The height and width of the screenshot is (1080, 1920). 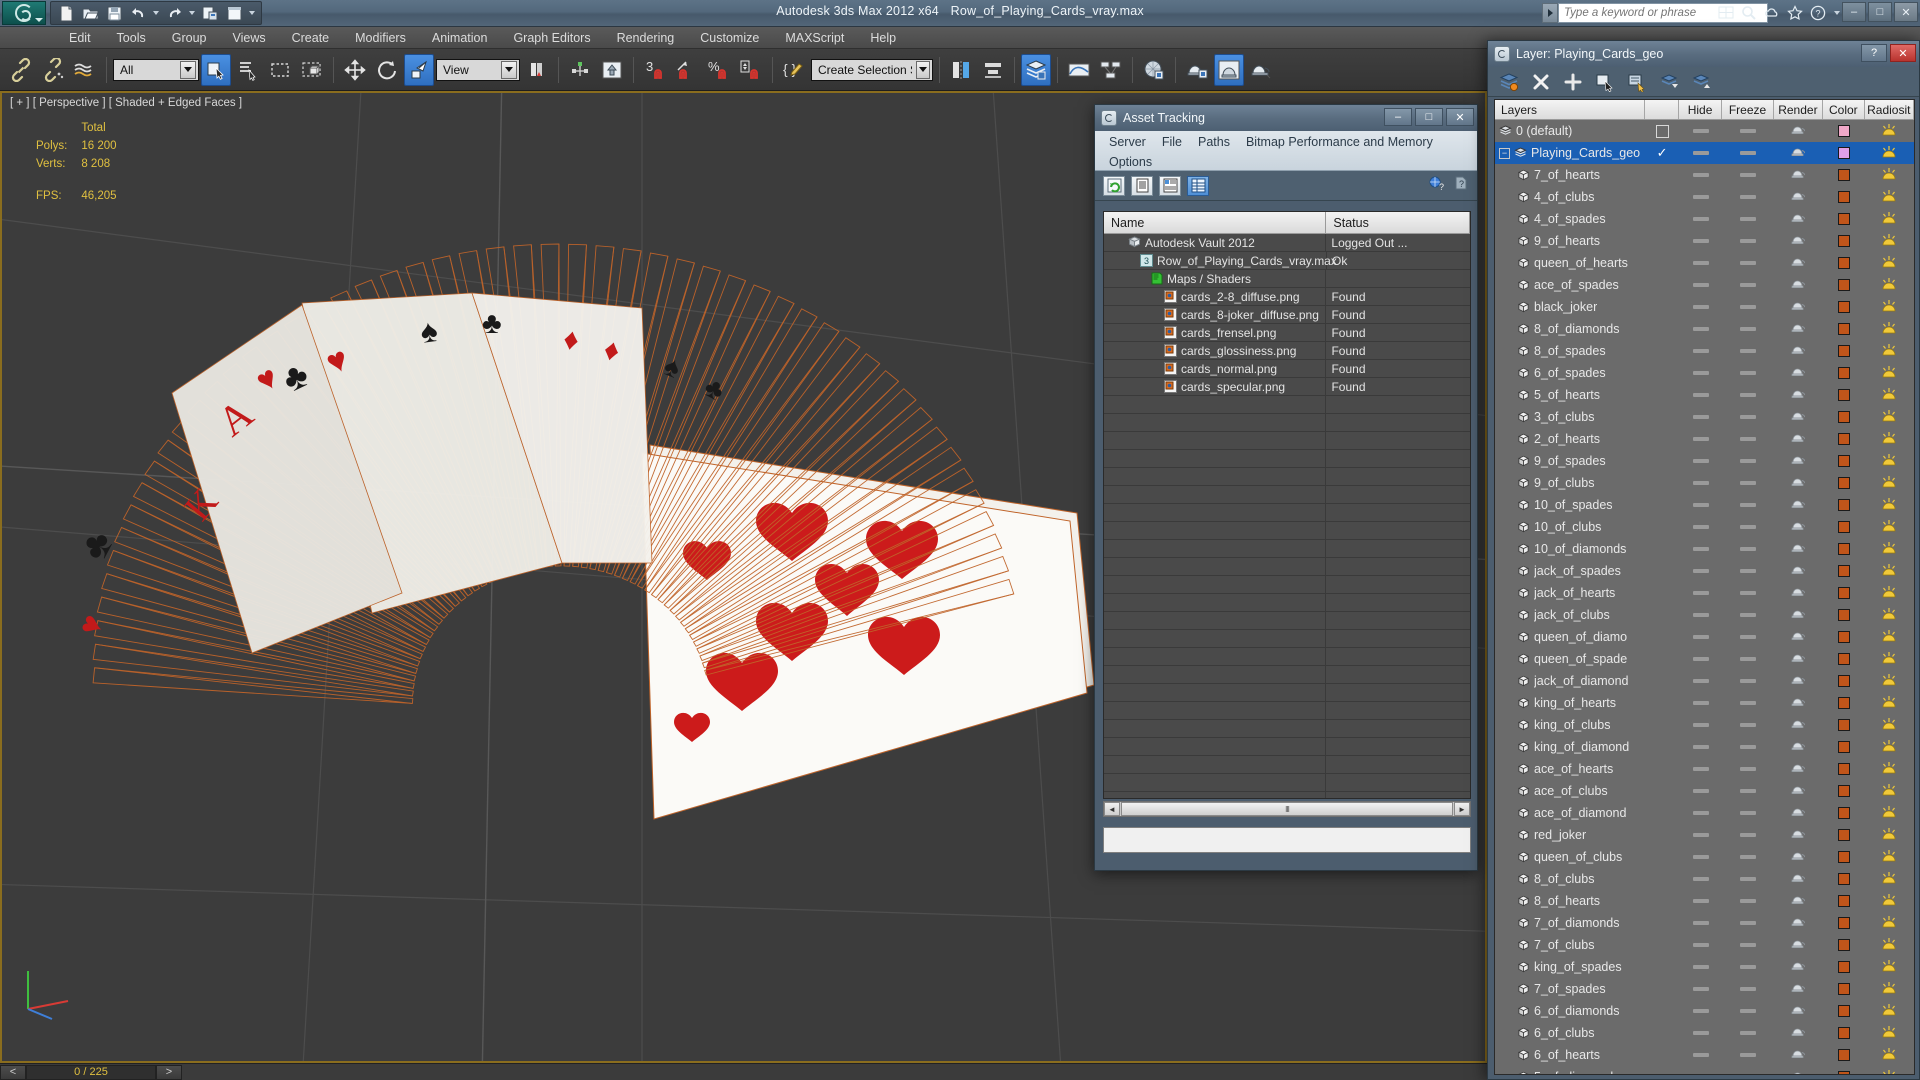 I want to click on expander-icon: −, so click(x=1504, y=153).